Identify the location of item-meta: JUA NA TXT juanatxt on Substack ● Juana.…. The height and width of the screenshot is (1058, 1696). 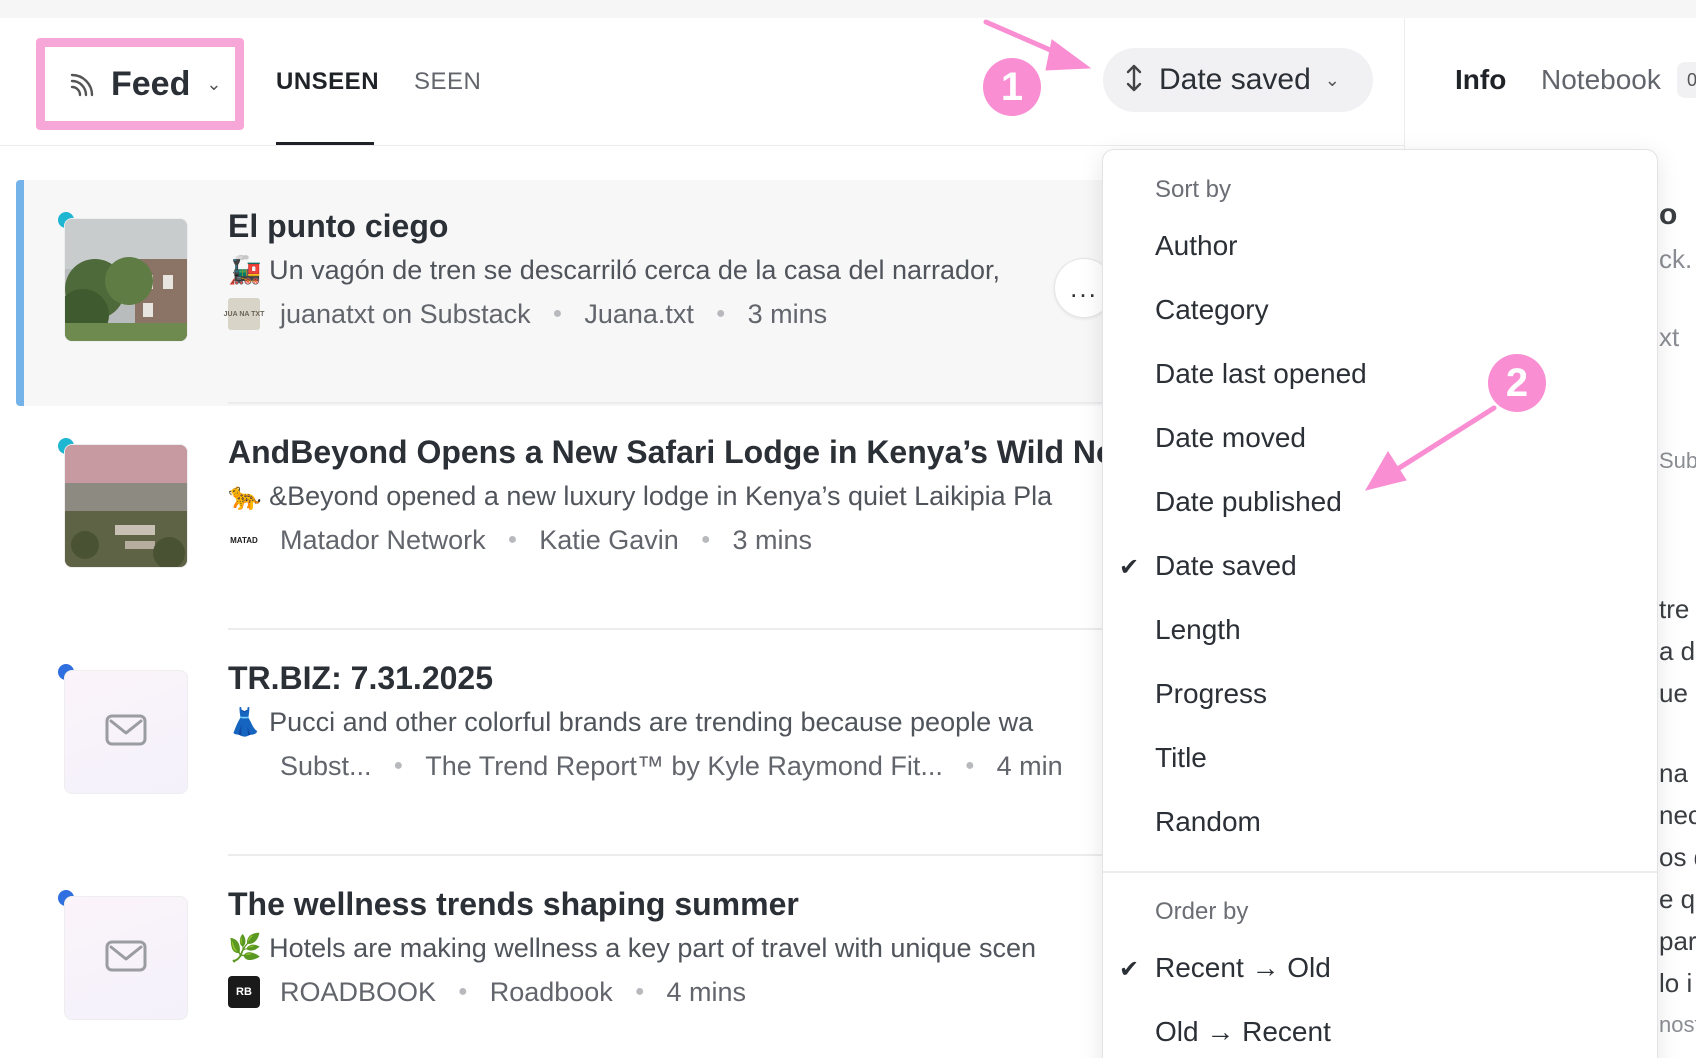
(526, 314).